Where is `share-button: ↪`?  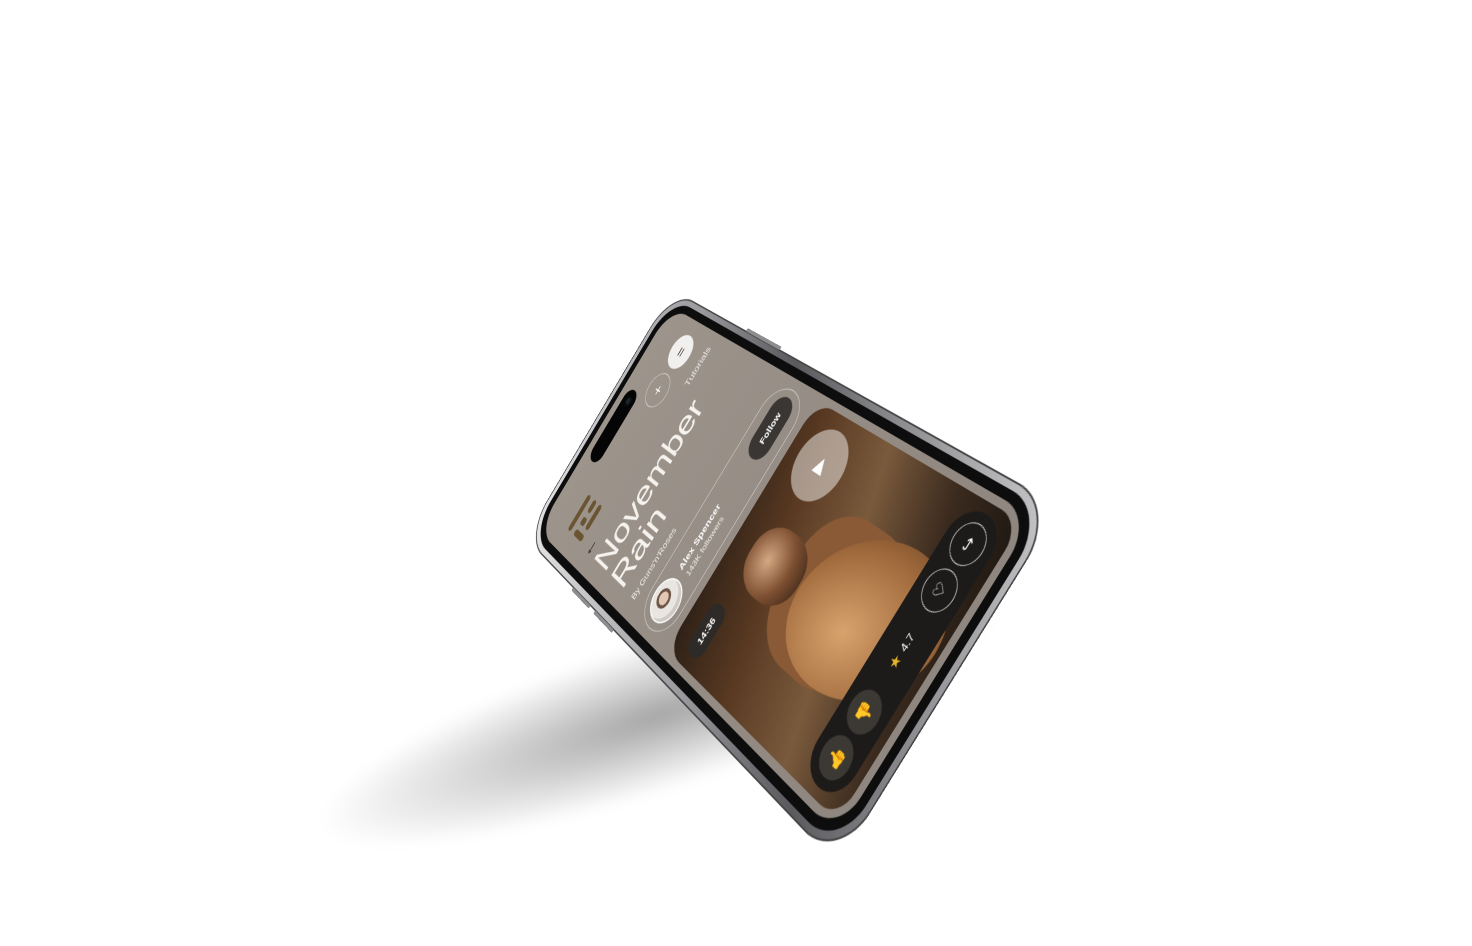 share-button: ↪ is located at coordinates (968, 544).